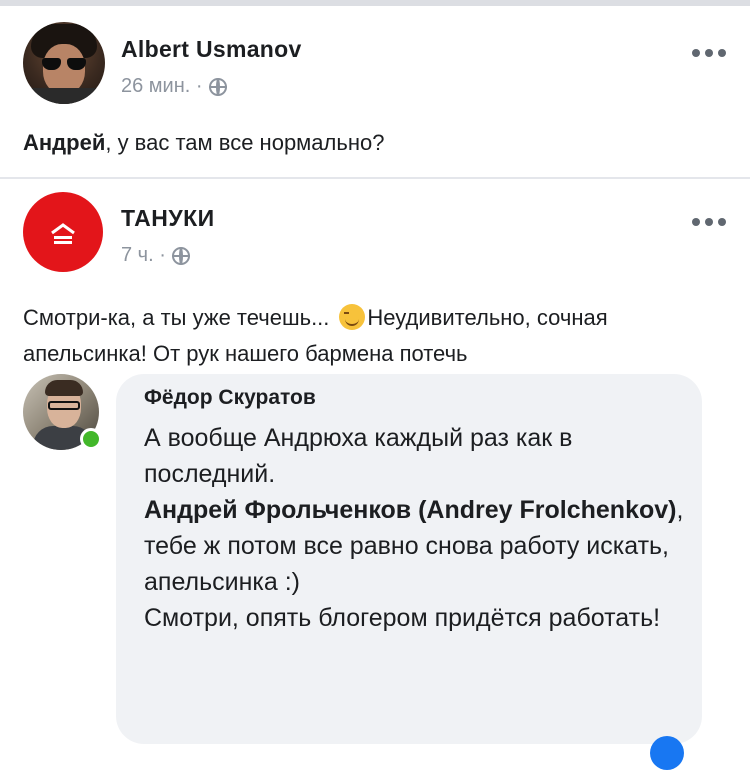 Image resolution: width=750 pixels, height=770 pixels. What do you see at coordinates (64, 96) in the screenshot?
I see `avatar-shirt` at bounding box center [64, 96].